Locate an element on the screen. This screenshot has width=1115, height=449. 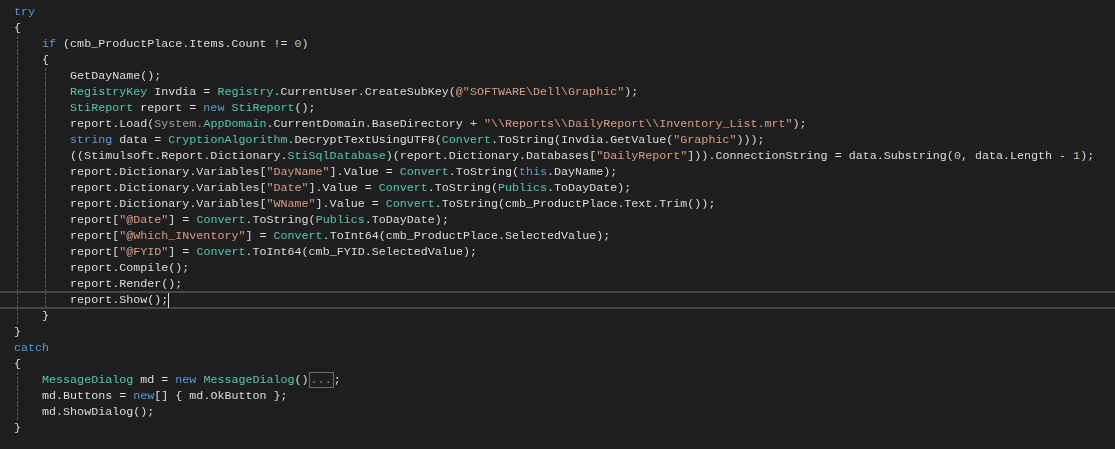
code-line: report.Compile(); is located at coordinates (130, 268).